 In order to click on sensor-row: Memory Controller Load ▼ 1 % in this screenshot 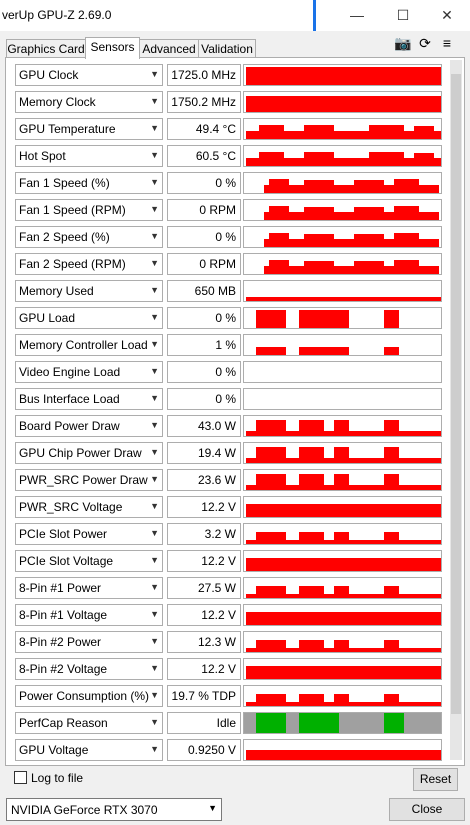, I will do `click(226, 345)`.